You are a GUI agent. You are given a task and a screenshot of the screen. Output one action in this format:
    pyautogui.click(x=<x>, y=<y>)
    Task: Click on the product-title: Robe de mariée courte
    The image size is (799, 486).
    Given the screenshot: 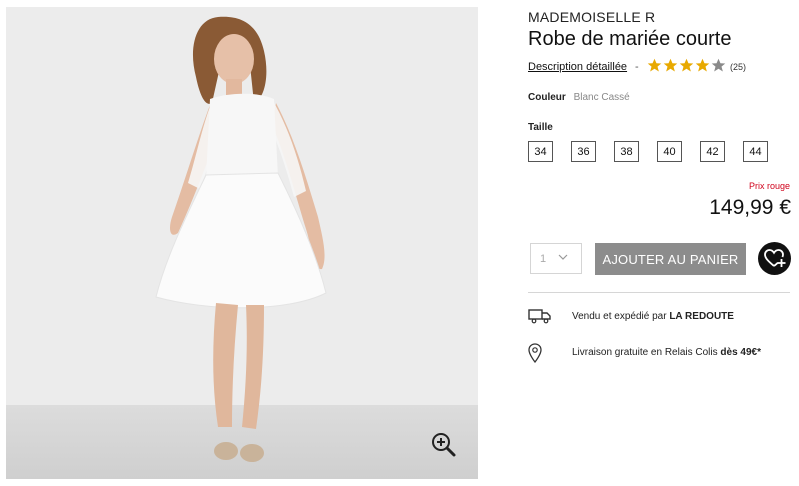 What is the action you would take?
    pyautogui.click(x=630, y=39)
    